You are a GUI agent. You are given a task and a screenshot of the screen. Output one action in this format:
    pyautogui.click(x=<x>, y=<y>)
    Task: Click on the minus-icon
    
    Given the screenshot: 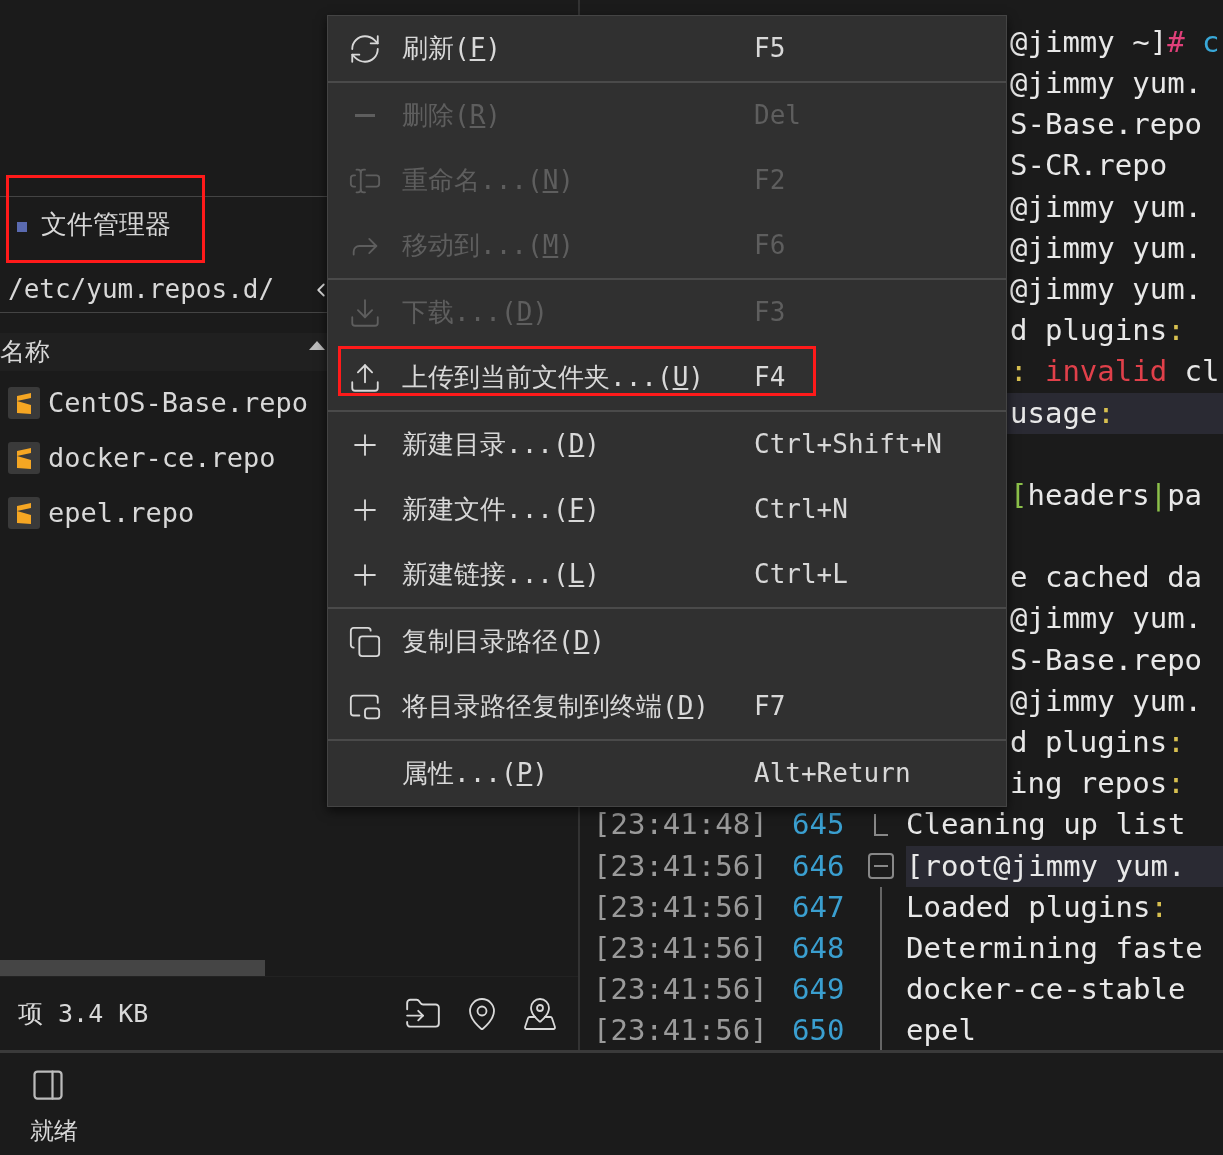 What is the action you would take?
    pyautogui.click(x=365, y=115)
    